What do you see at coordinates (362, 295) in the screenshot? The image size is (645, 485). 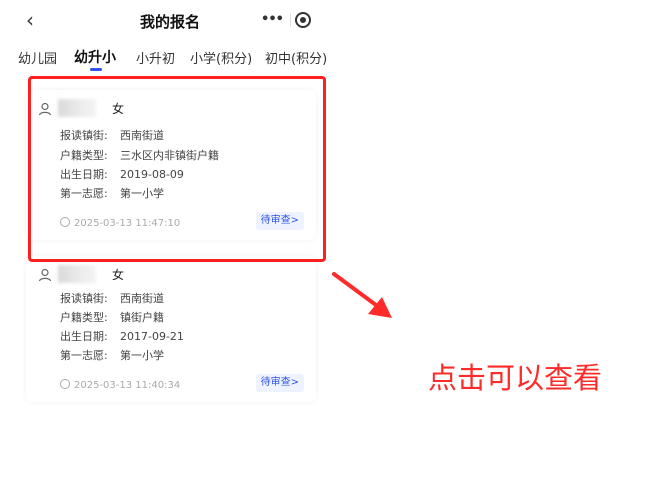 I see `red-arrow-icon` at bounding box center [362, 295].